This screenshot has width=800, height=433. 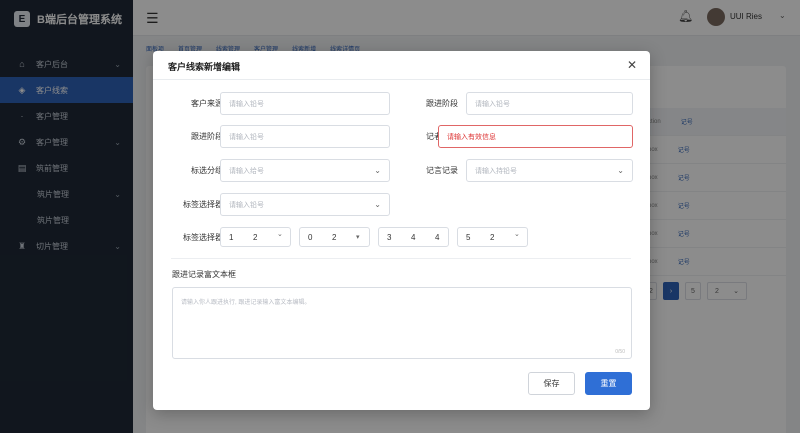 What do you see at coordinates (492, 104) in the screenshot?
I see `follow-stage-placeholder: 请输入铅号` at bounding box center [492, 104].